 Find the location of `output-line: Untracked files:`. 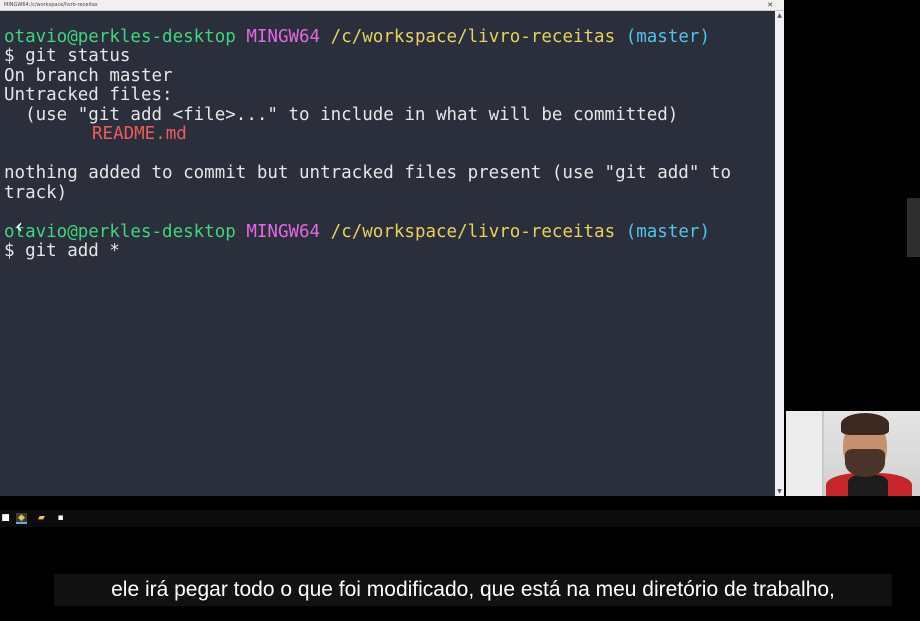

output-line: Untracked files: is located at coordinates (88, 95).